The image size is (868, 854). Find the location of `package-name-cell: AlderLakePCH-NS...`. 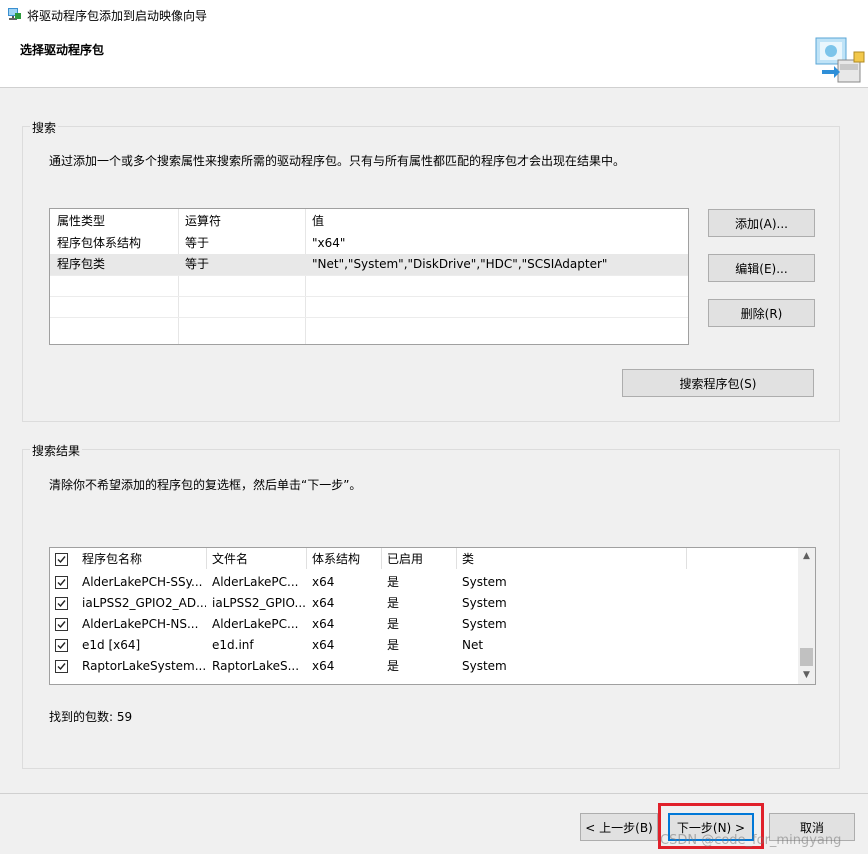

package-name-cell: AlderLakePCH-NS... is located at coordinates (140, 624).